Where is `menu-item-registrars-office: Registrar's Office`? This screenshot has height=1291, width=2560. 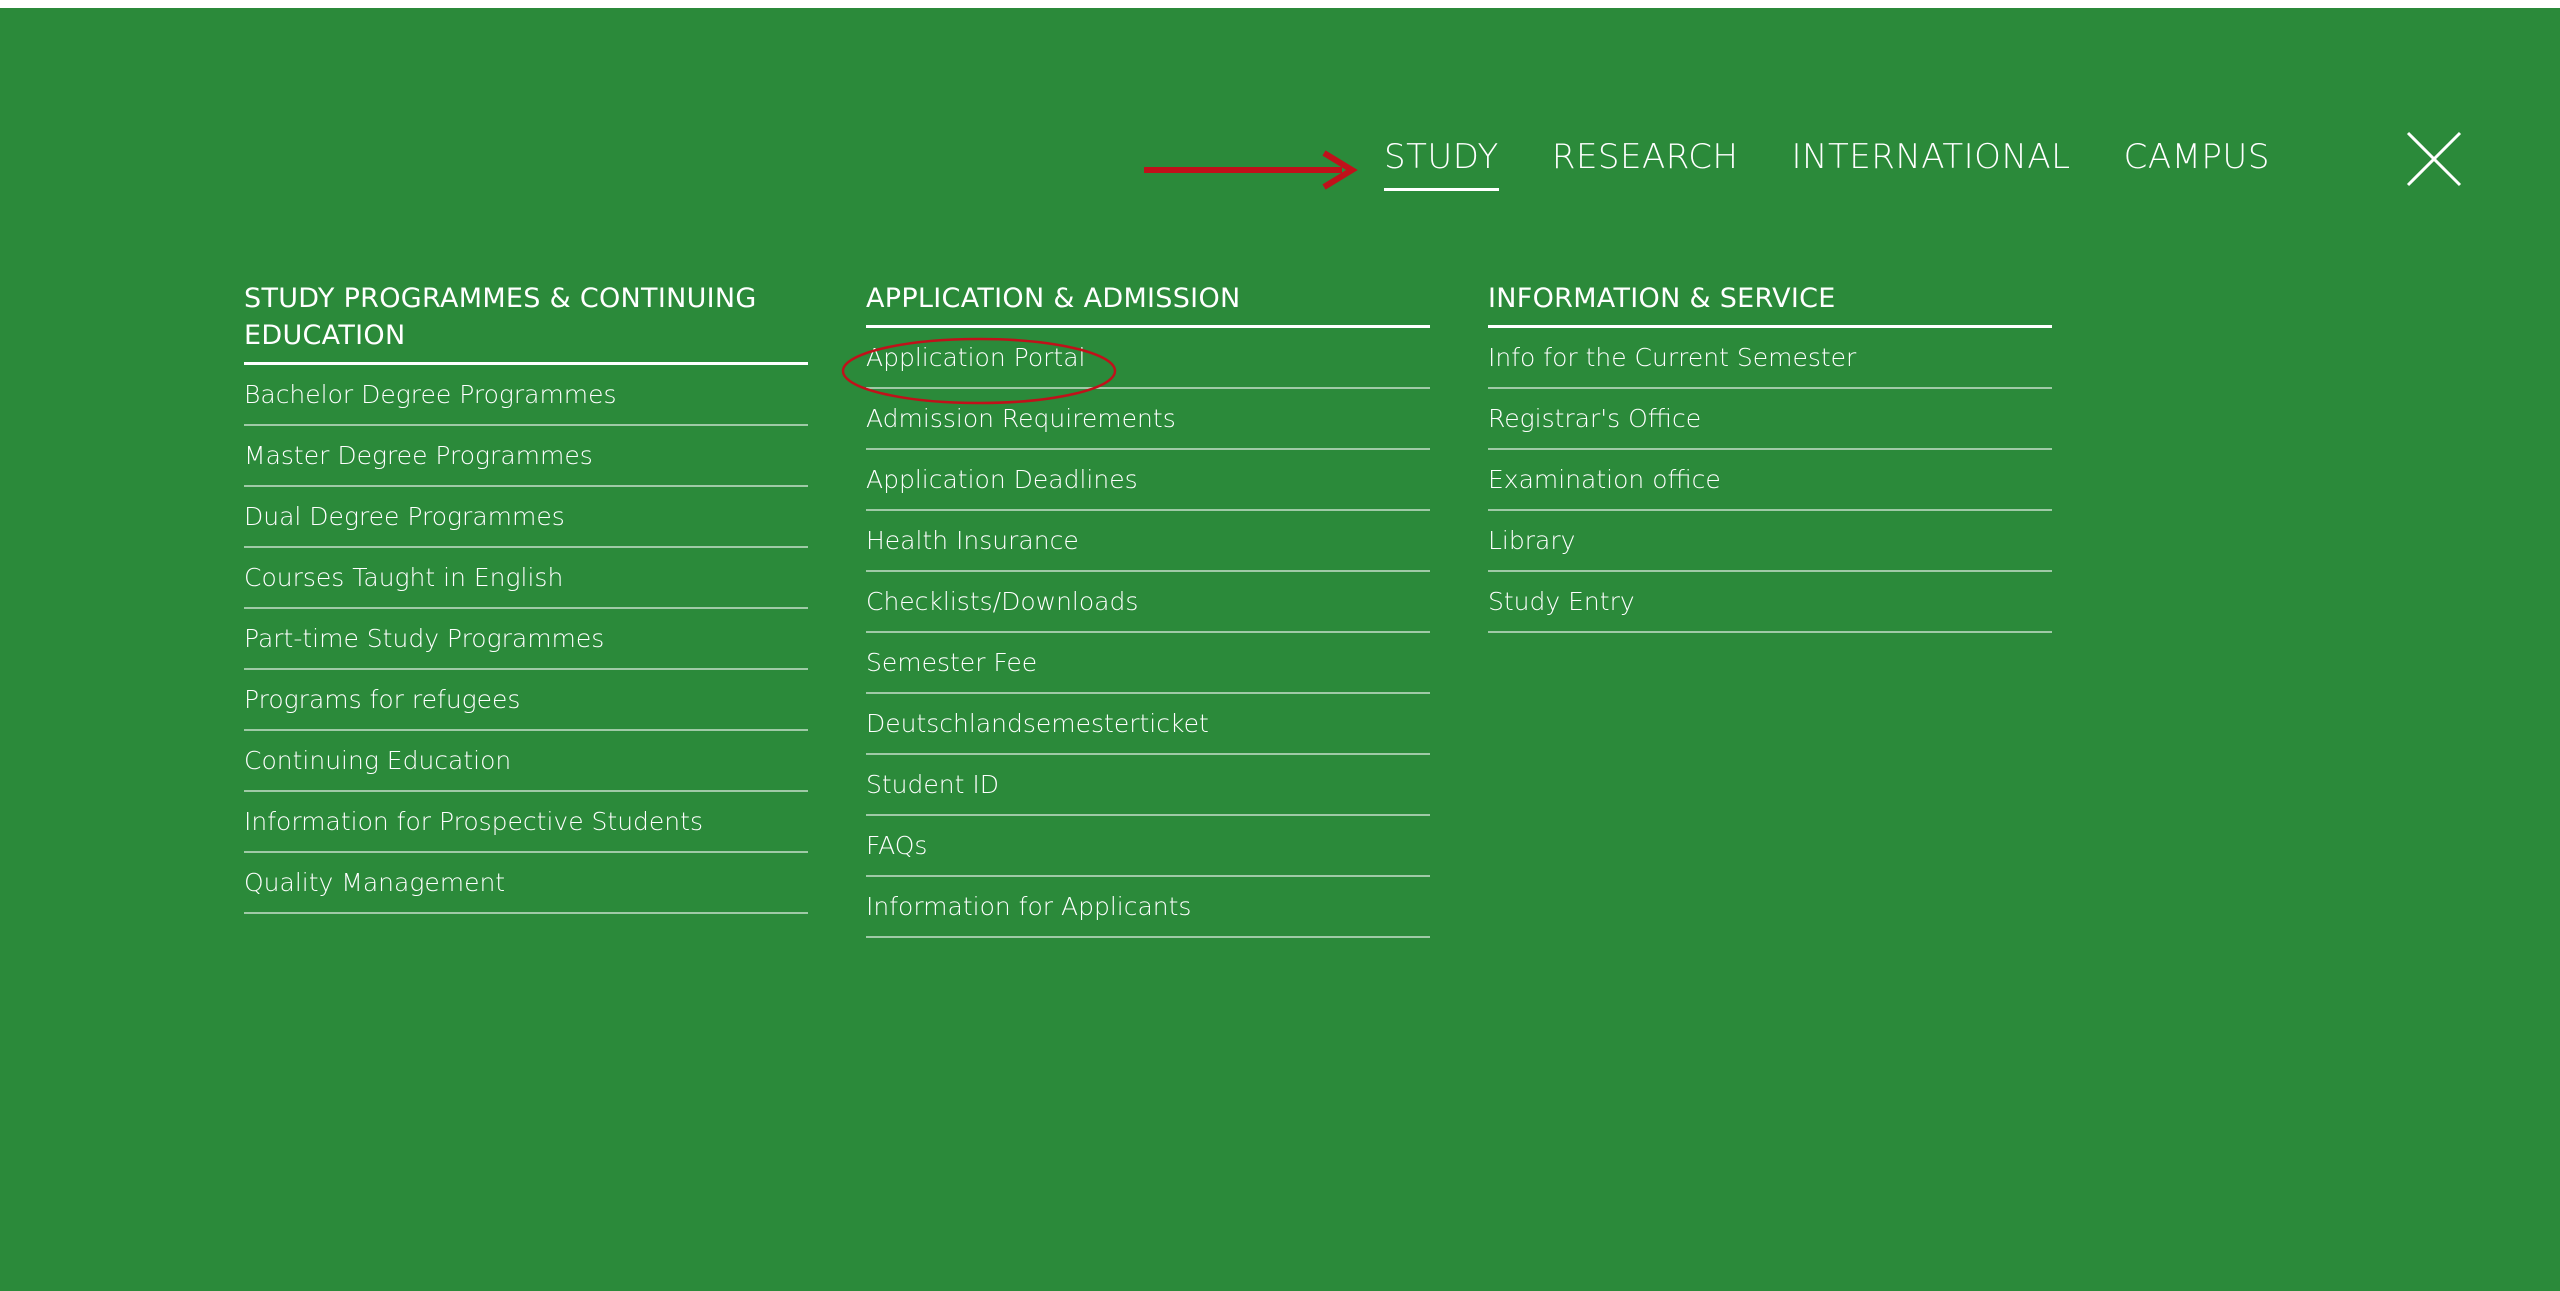 menu-item-registrars-office: Registrar's Office is located at coordinates (1770, 419).